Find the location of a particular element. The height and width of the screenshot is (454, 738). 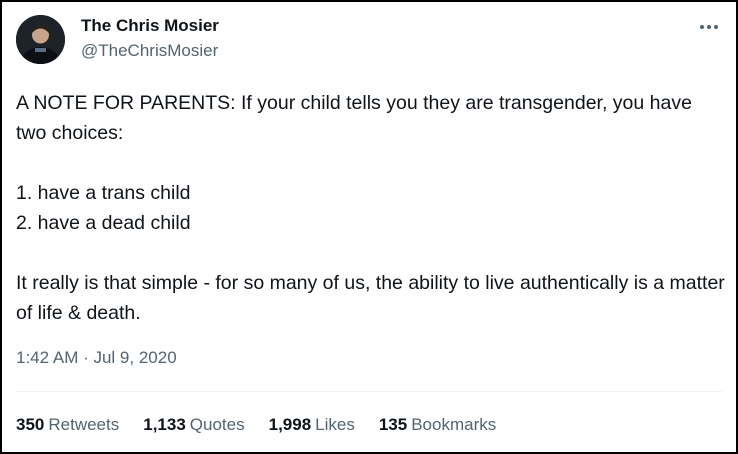

bookmarks-count: 135 is located at coordinates (393, 424).